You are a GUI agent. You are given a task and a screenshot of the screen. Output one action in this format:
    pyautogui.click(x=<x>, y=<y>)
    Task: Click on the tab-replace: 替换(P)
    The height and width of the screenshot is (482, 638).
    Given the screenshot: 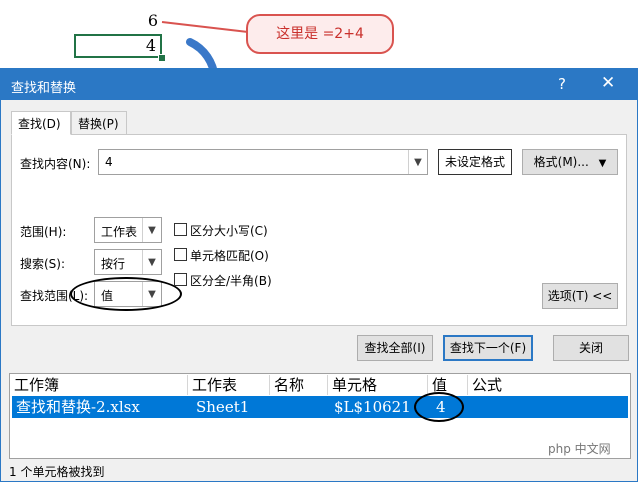 What is the action you would take?
    pyautogui.click(x=99, y=123)
    